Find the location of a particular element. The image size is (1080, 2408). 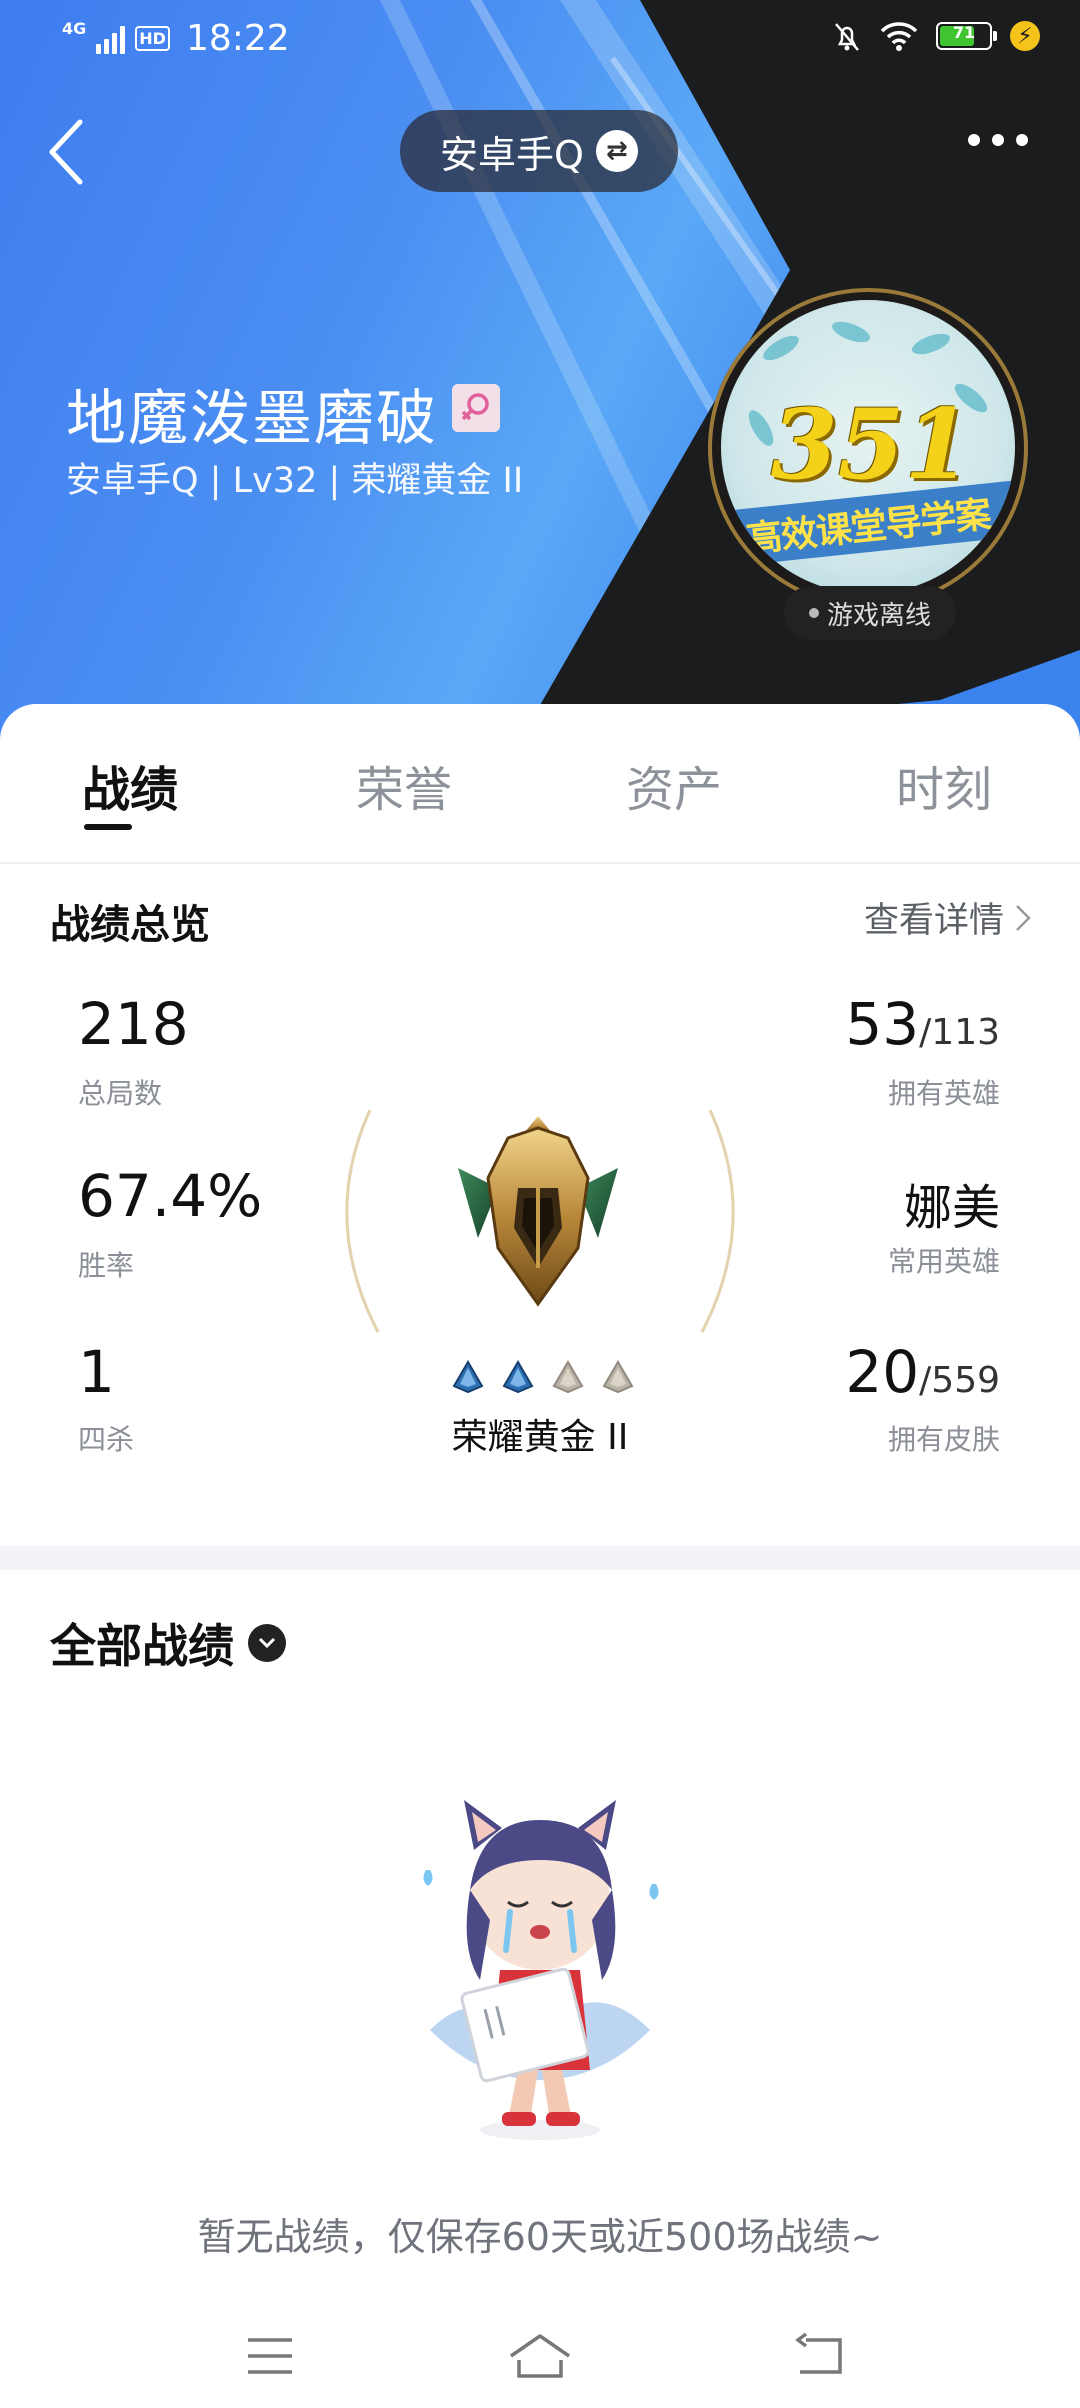

status-dot is located at coordinates (813, 613).